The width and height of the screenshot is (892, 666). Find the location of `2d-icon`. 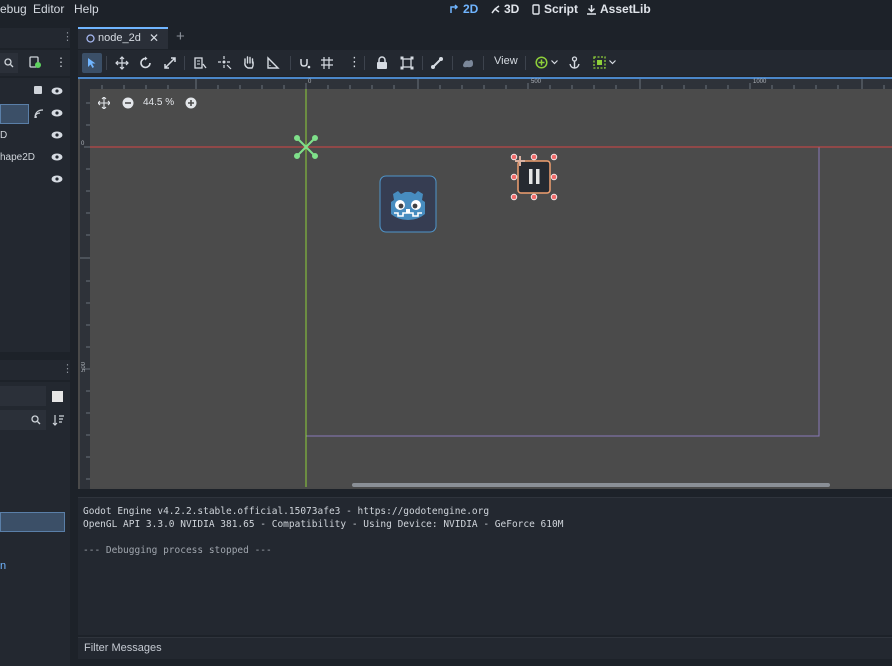

2d-icon is located at coordinates (454, 8).